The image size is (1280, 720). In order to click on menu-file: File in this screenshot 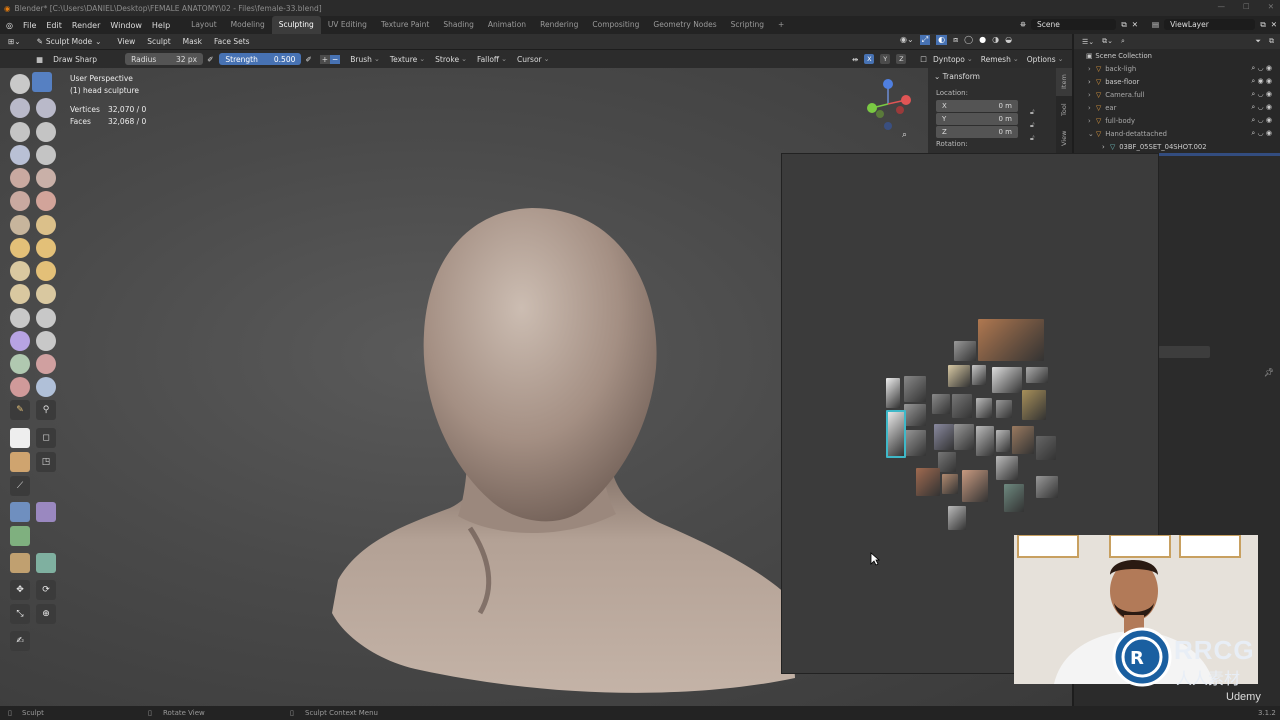, I will do `click(29, 25)`.